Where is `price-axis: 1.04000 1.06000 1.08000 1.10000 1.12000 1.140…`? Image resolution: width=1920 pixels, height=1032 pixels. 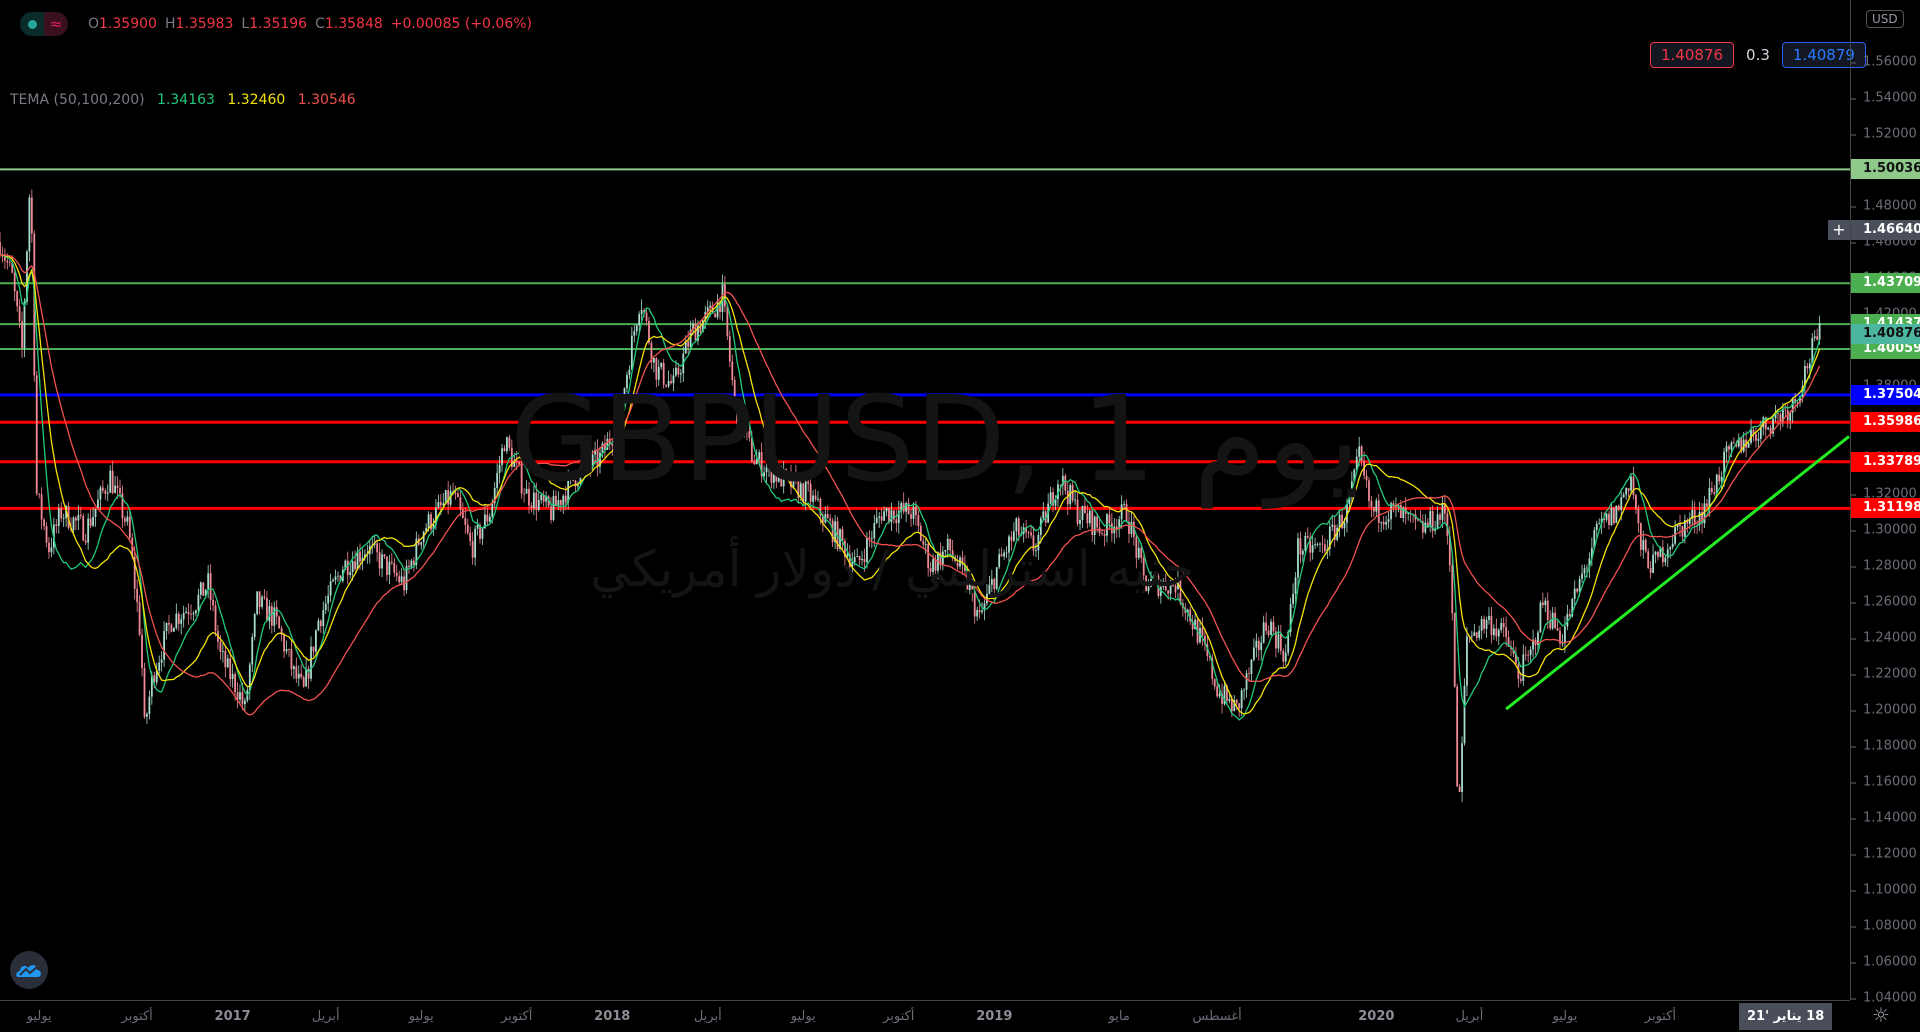
price-axis: 1.04000 1.06000 1.08000 1.10000 1.12000 1.140… is located at coordinates (1885, 503).